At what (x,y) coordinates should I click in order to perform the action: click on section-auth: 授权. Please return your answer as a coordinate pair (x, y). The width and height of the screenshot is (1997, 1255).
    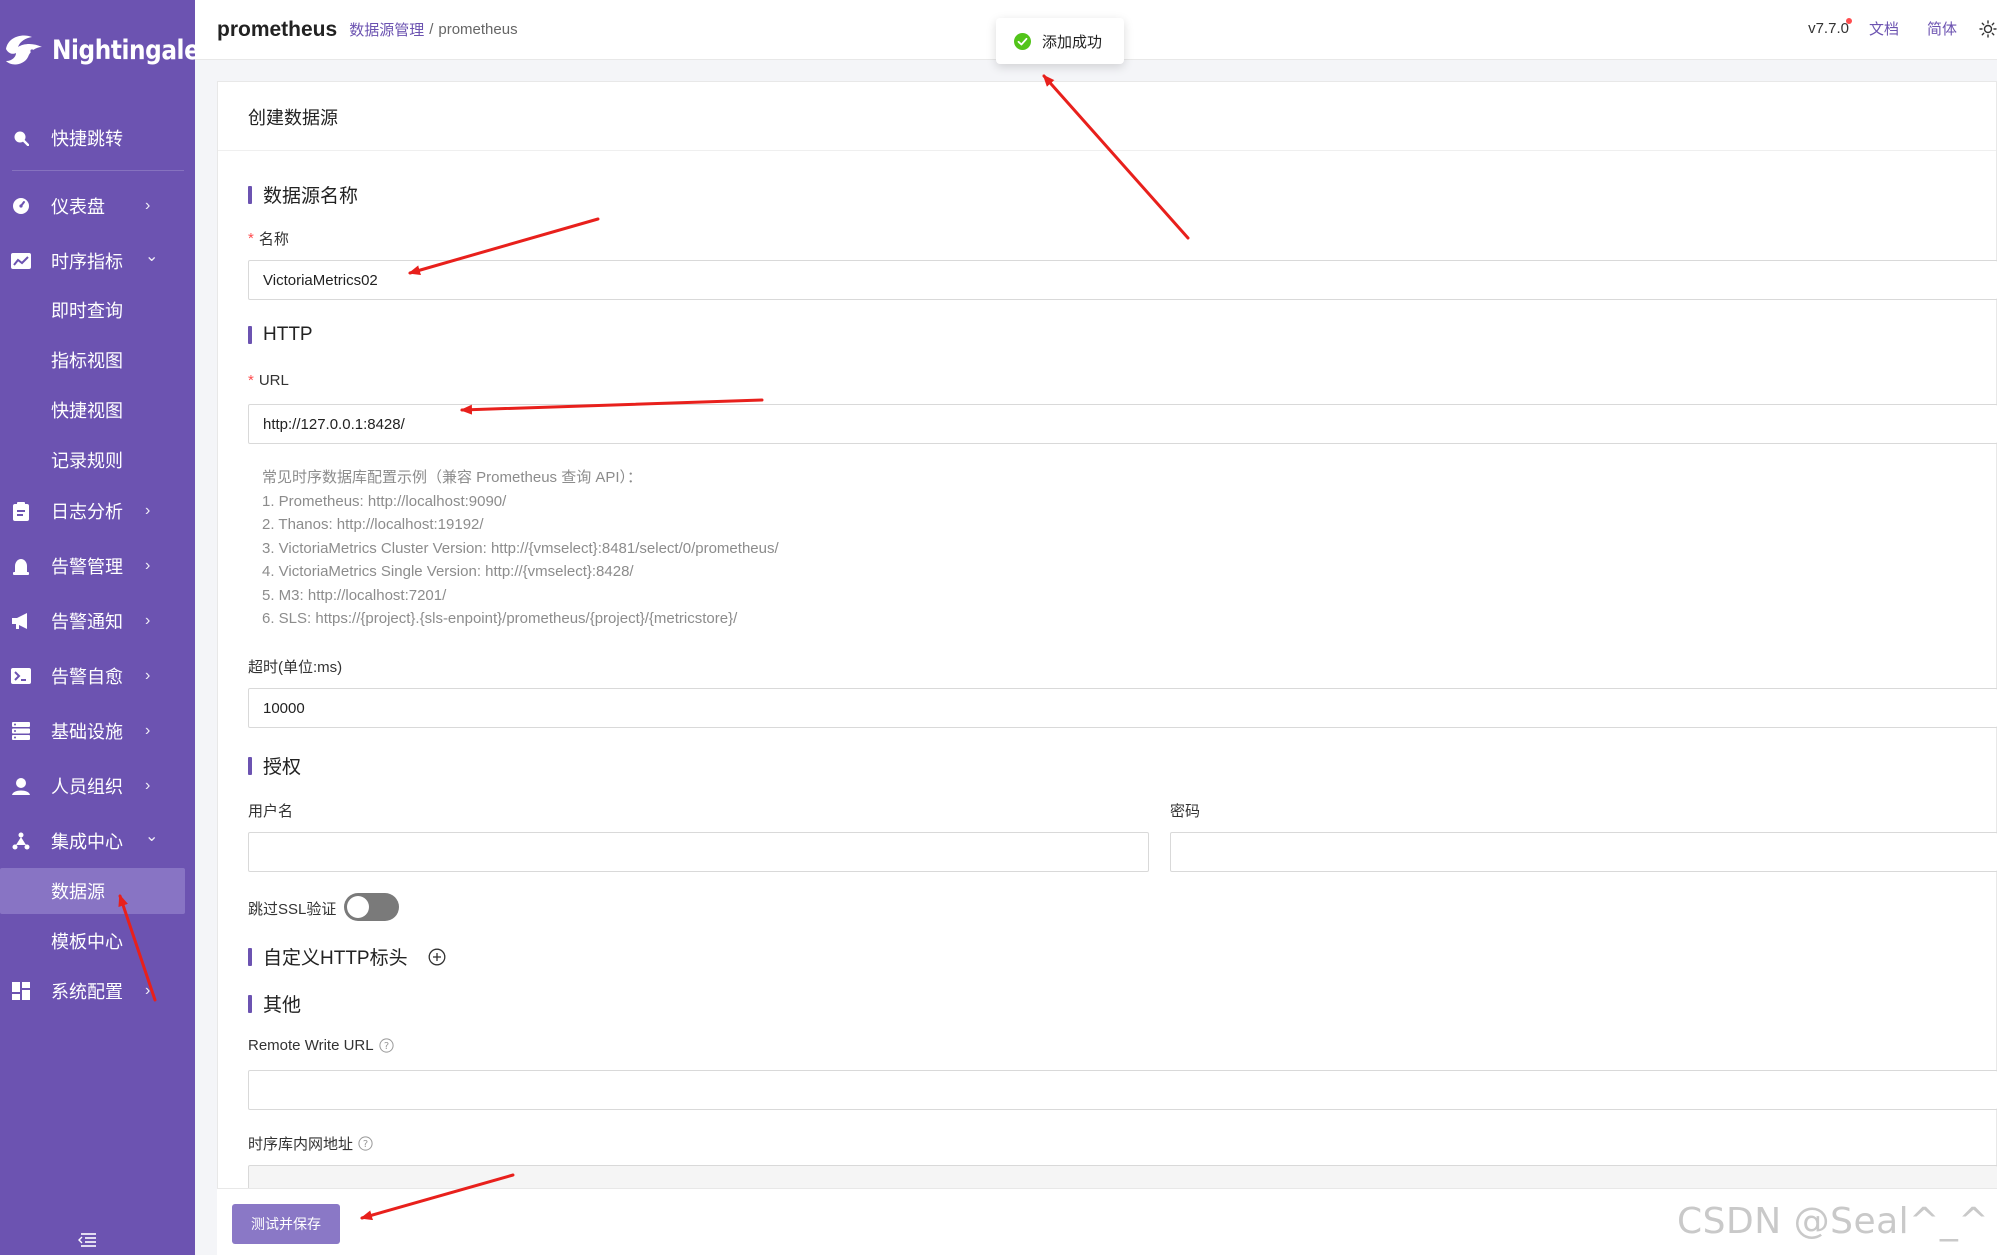
    Looking at the image, I should click on (274, 765).